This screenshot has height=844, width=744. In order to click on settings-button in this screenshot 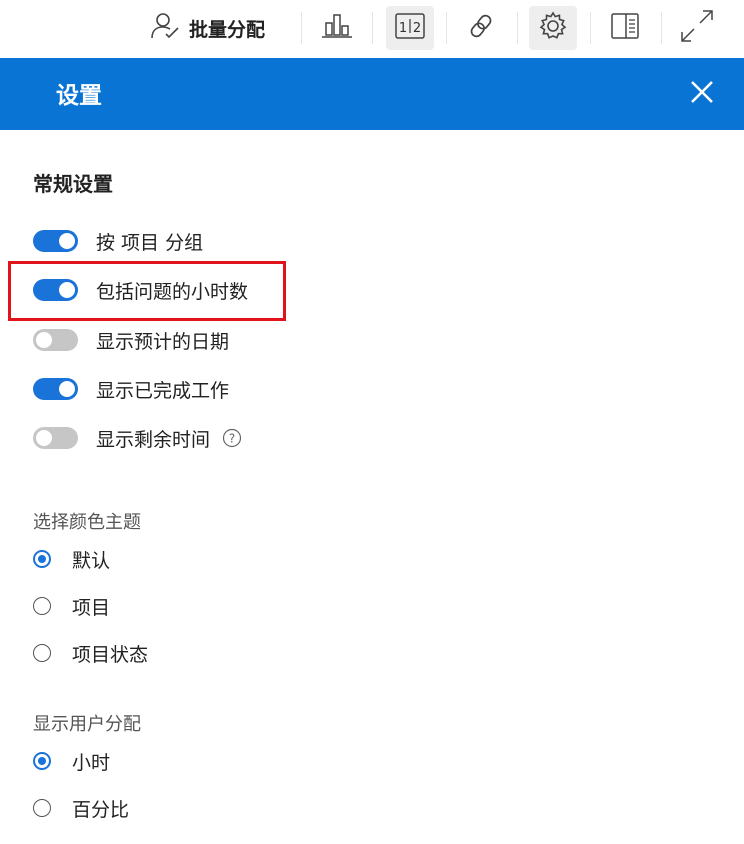, I will do `click(553, 28)`.